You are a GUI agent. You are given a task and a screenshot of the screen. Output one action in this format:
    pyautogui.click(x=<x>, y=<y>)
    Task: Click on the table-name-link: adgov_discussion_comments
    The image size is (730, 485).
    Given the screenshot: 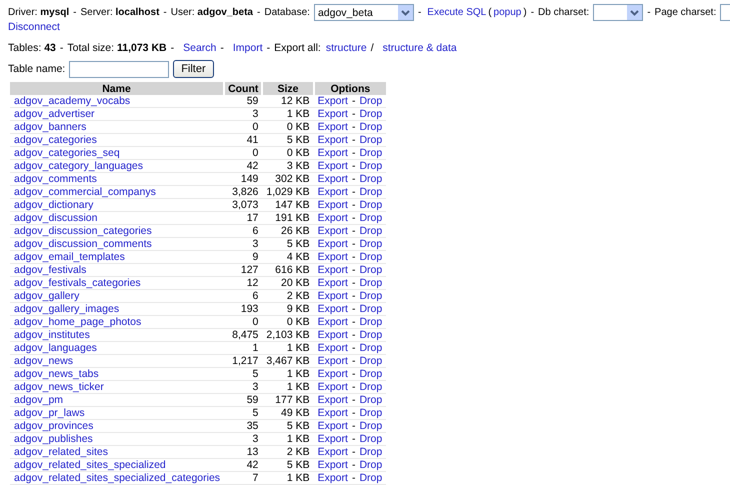 What is the action you would take?
    pyautogui.click(x=83, y=244)
    